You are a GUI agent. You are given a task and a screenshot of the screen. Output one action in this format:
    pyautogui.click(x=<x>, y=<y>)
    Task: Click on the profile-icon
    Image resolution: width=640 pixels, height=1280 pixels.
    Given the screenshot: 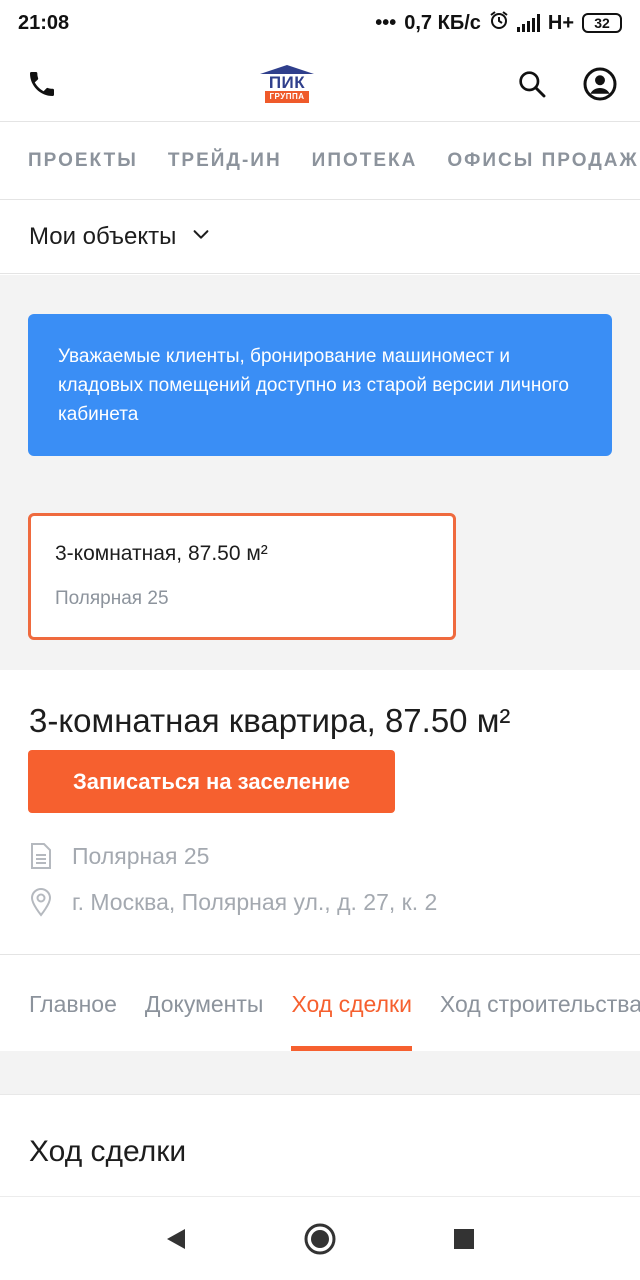 What is the action you would take?
    pyautogui.click(x=600, y=84)
    